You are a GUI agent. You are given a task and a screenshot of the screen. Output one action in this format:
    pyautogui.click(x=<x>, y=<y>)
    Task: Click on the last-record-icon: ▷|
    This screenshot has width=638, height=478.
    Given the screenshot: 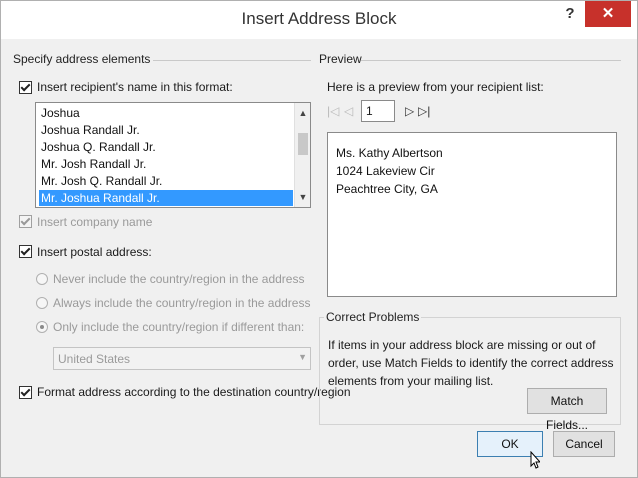 What is the action you would take?
    pyautogui.click(x=424, y=111)
    